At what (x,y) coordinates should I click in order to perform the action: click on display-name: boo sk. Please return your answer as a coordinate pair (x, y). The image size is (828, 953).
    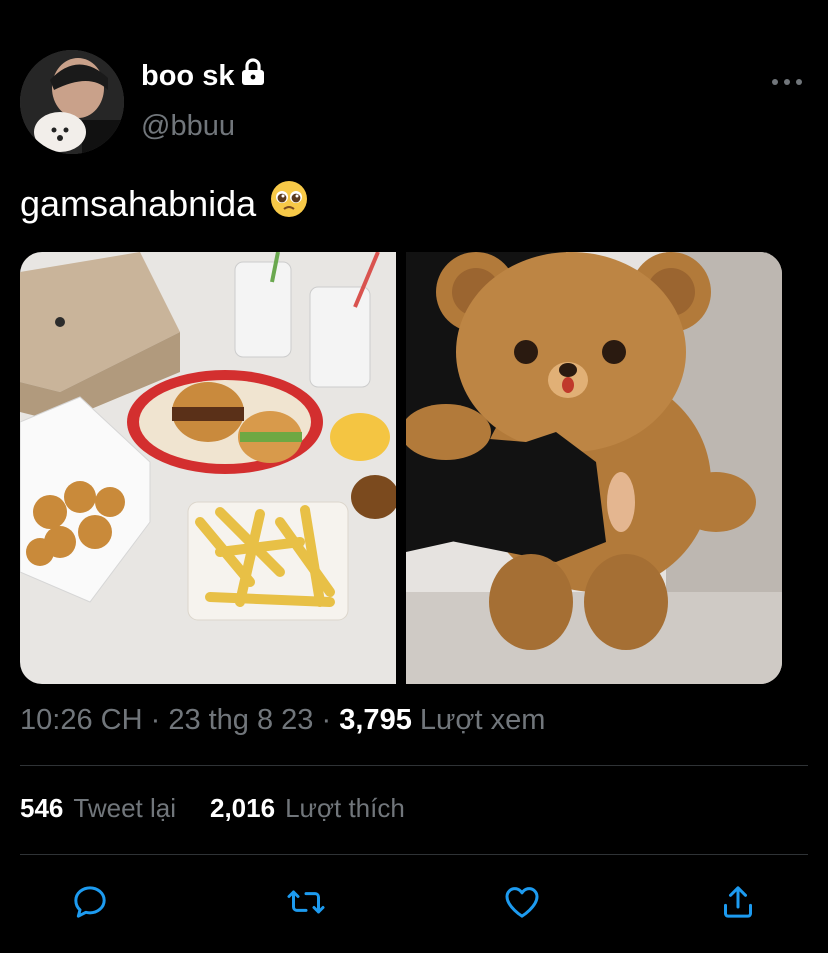
    Looking at the image, I should click on (203, 76).